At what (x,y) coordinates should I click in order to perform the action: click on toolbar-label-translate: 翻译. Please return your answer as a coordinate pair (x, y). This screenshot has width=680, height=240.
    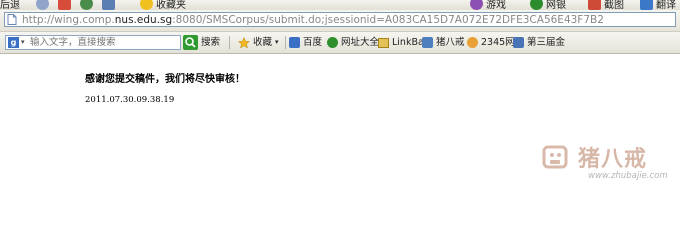
    Looking at the image, I should click on (666, 5).